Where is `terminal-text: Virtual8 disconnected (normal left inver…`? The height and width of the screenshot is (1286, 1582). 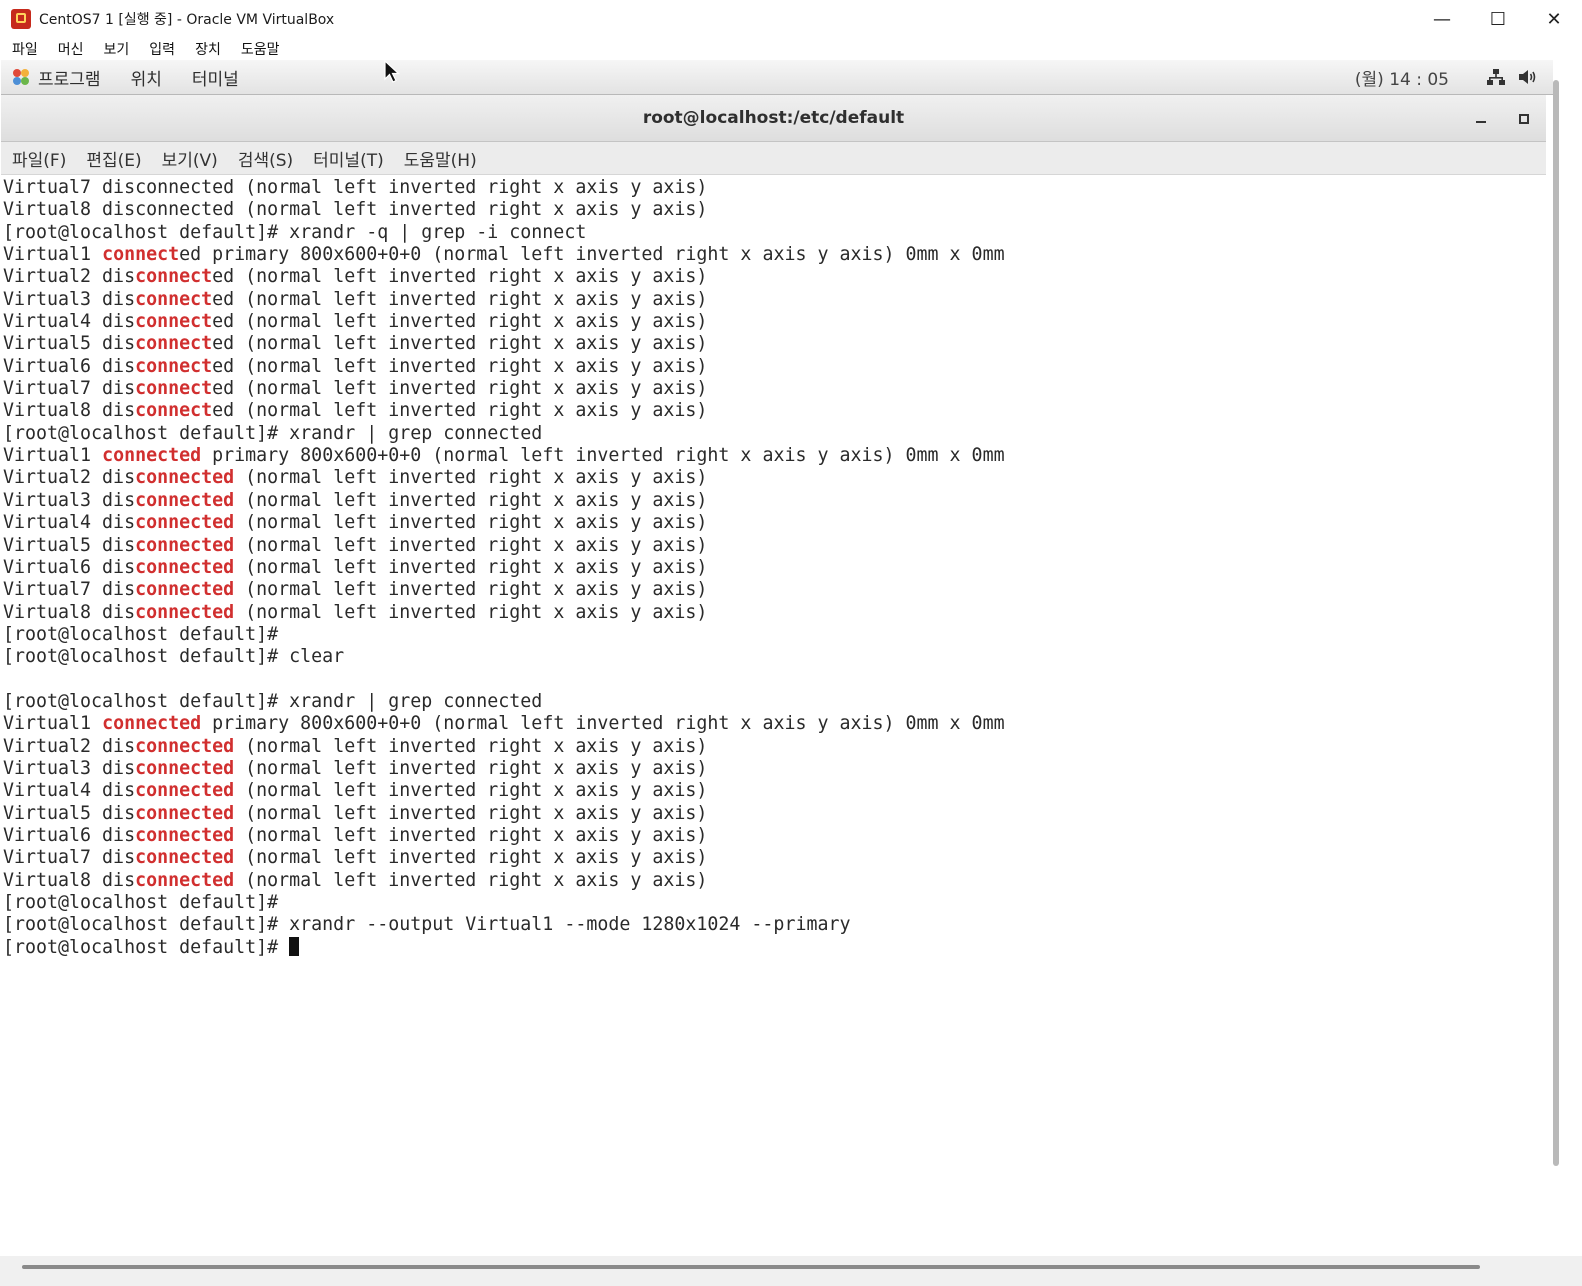
terminal-text: Virtual8 disconnected (normal left inver… is located at coordinates (355, 210).